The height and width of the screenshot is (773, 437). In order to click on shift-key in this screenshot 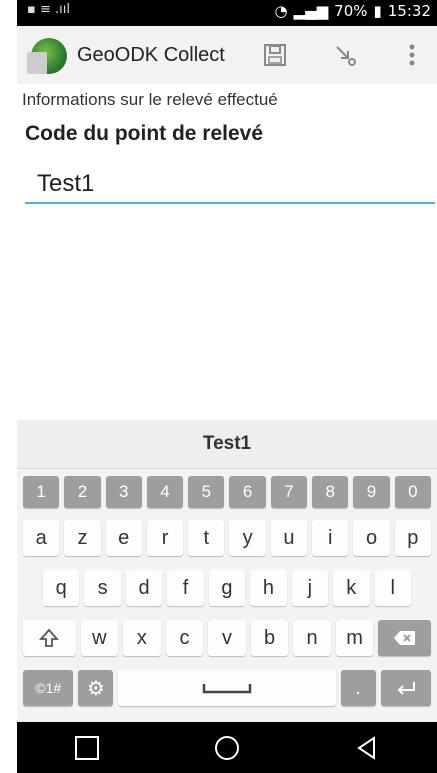, I will do `click(49, 638)`.